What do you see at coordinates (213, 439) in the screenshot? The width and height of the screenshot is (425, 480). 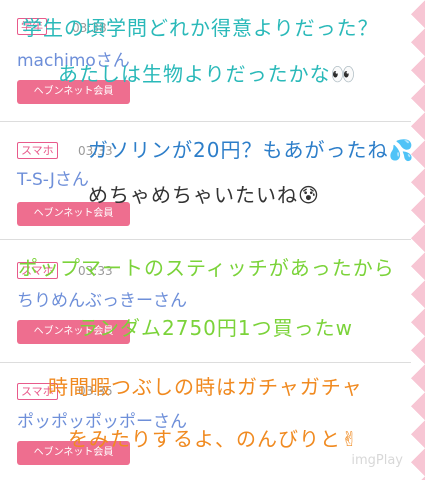 I see `comment-line-2: をみたりするよ、のんびりと✌` at bounding box center [213, 439].